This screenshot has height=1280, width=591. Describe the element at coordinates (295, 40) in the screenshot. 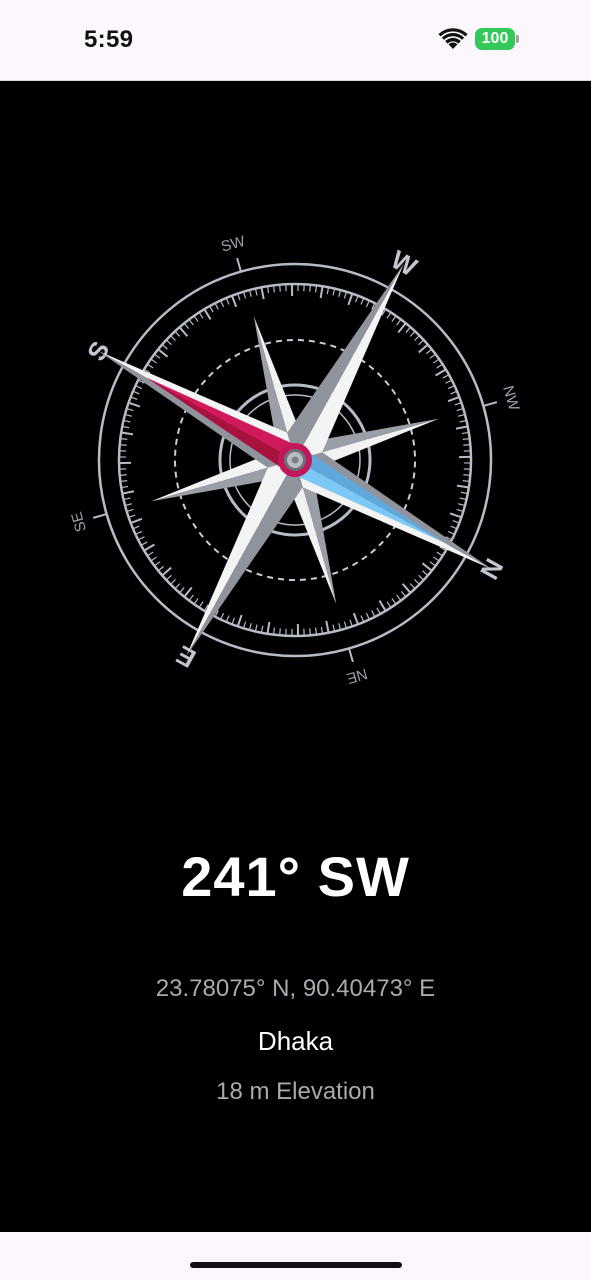

I see `status-bar: 5:59 100` at that location.